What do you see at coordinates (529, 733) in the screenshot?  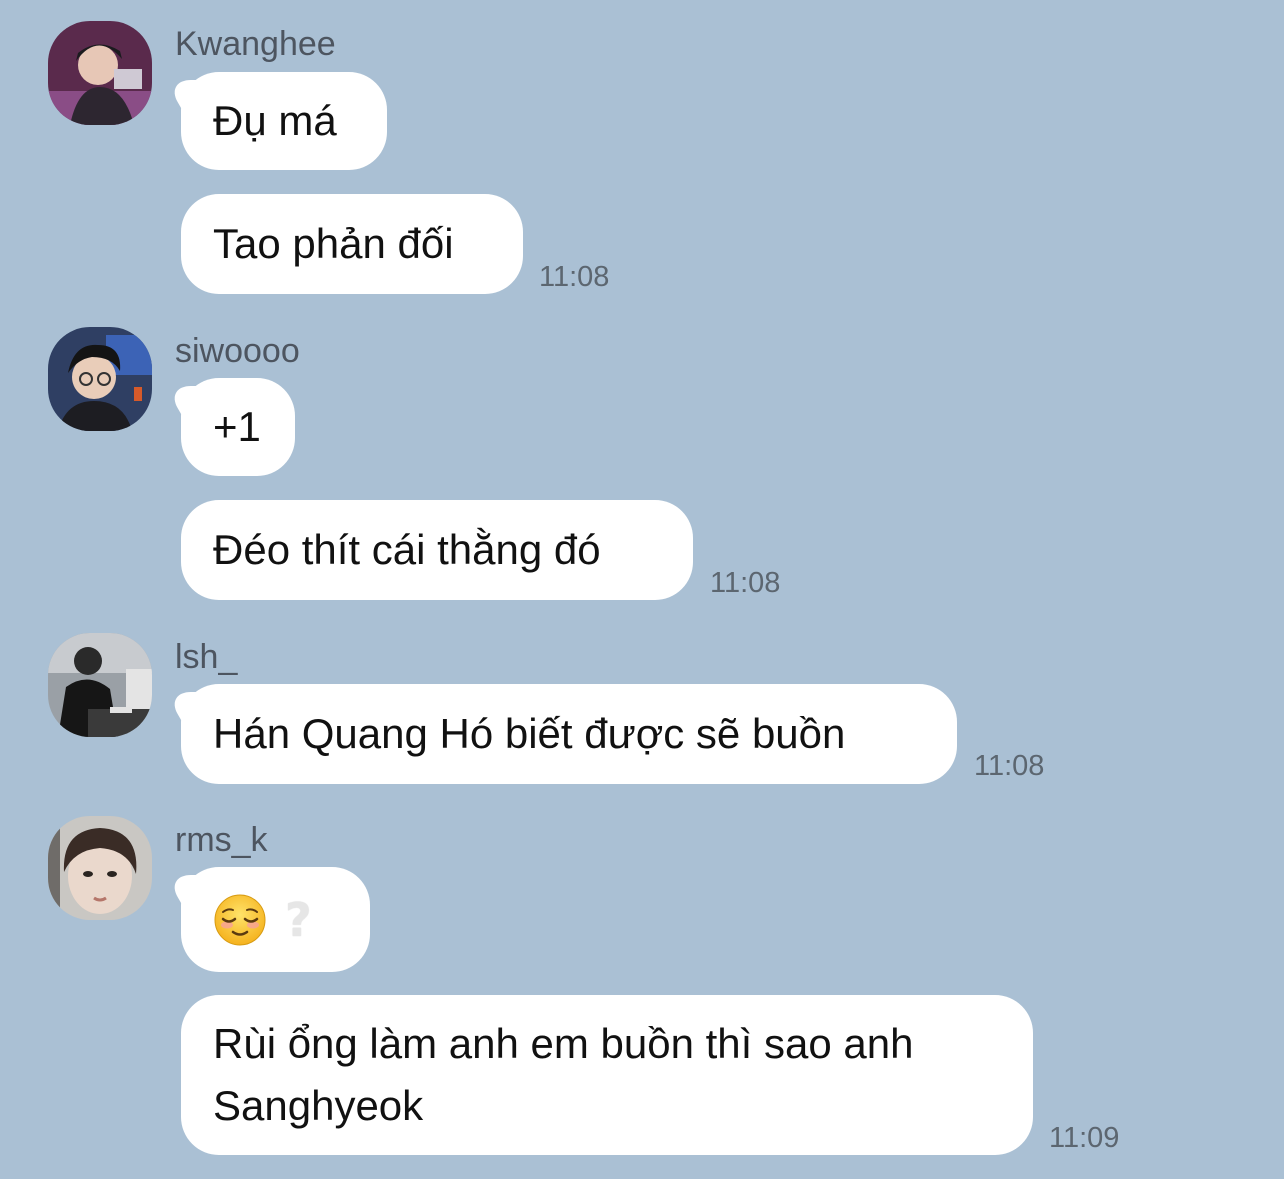 I see `message-text: Hán Quang Hó biết được sẽ buồn` at bounding box center [529, 733].